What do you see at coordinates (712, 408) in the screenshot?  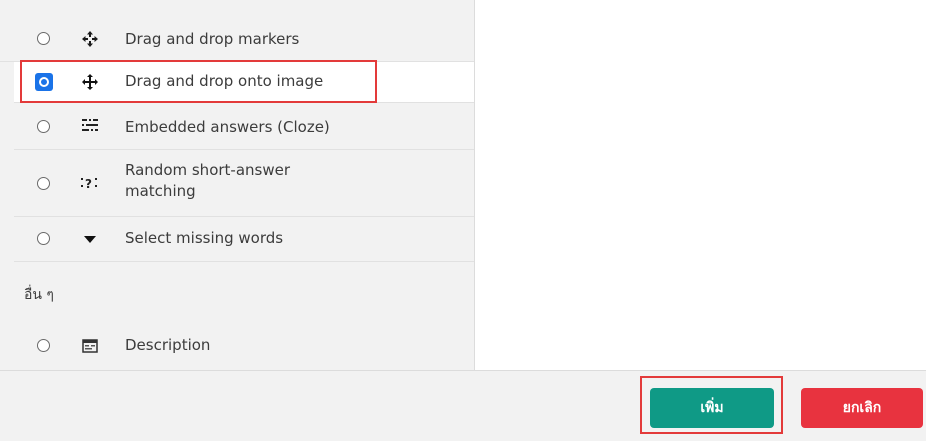 I see `add-button: เพิ่ม` at bounding box center [712, 408].